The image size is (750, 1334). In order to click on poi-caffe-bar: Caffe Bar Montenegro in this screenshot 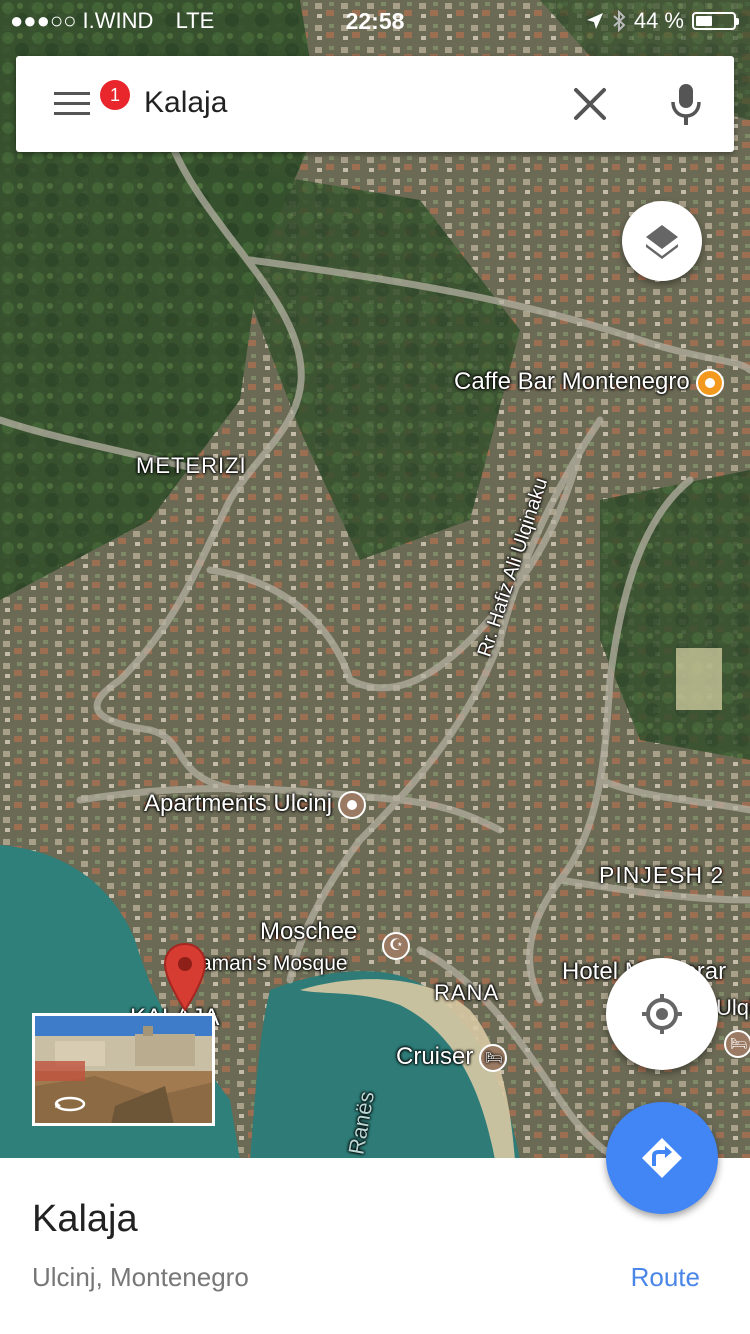, I will do `click(589, 382)`.